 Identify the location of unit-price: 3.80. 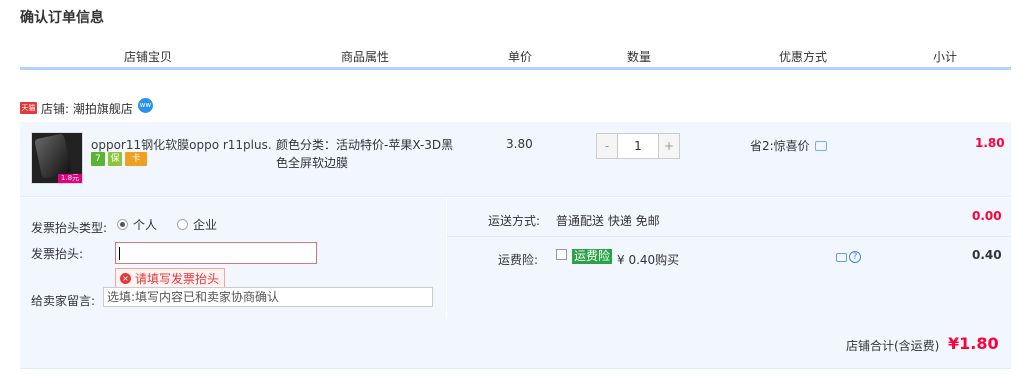
(519, 144).